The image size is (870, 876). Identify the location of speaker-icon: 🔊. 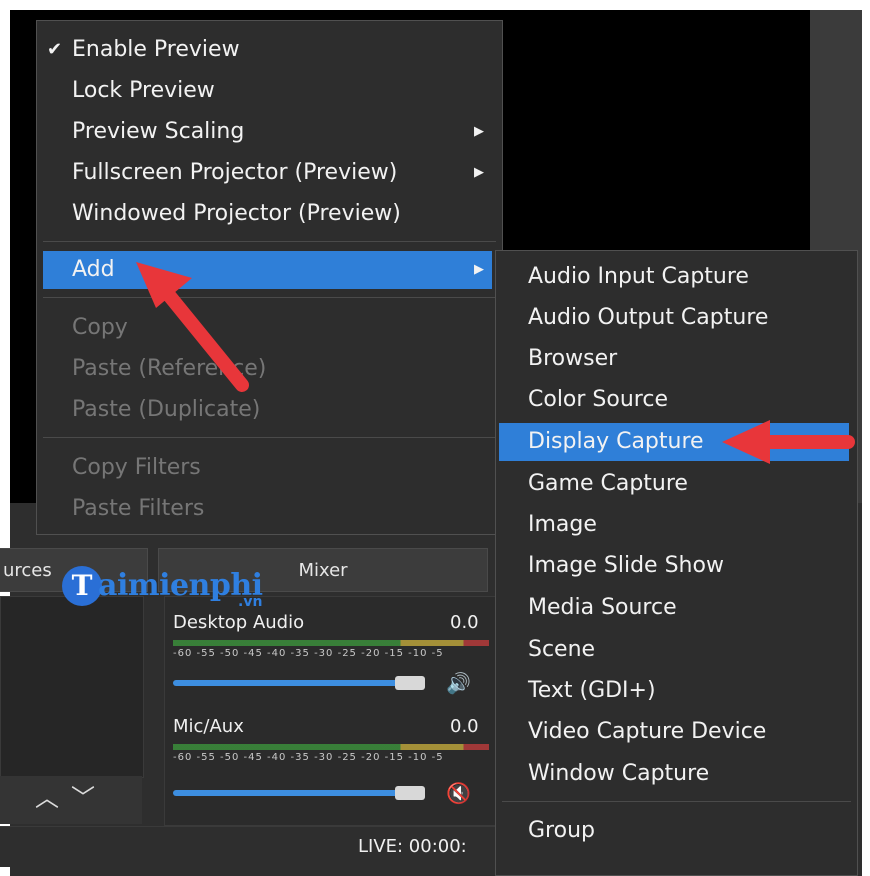
(458, 683).